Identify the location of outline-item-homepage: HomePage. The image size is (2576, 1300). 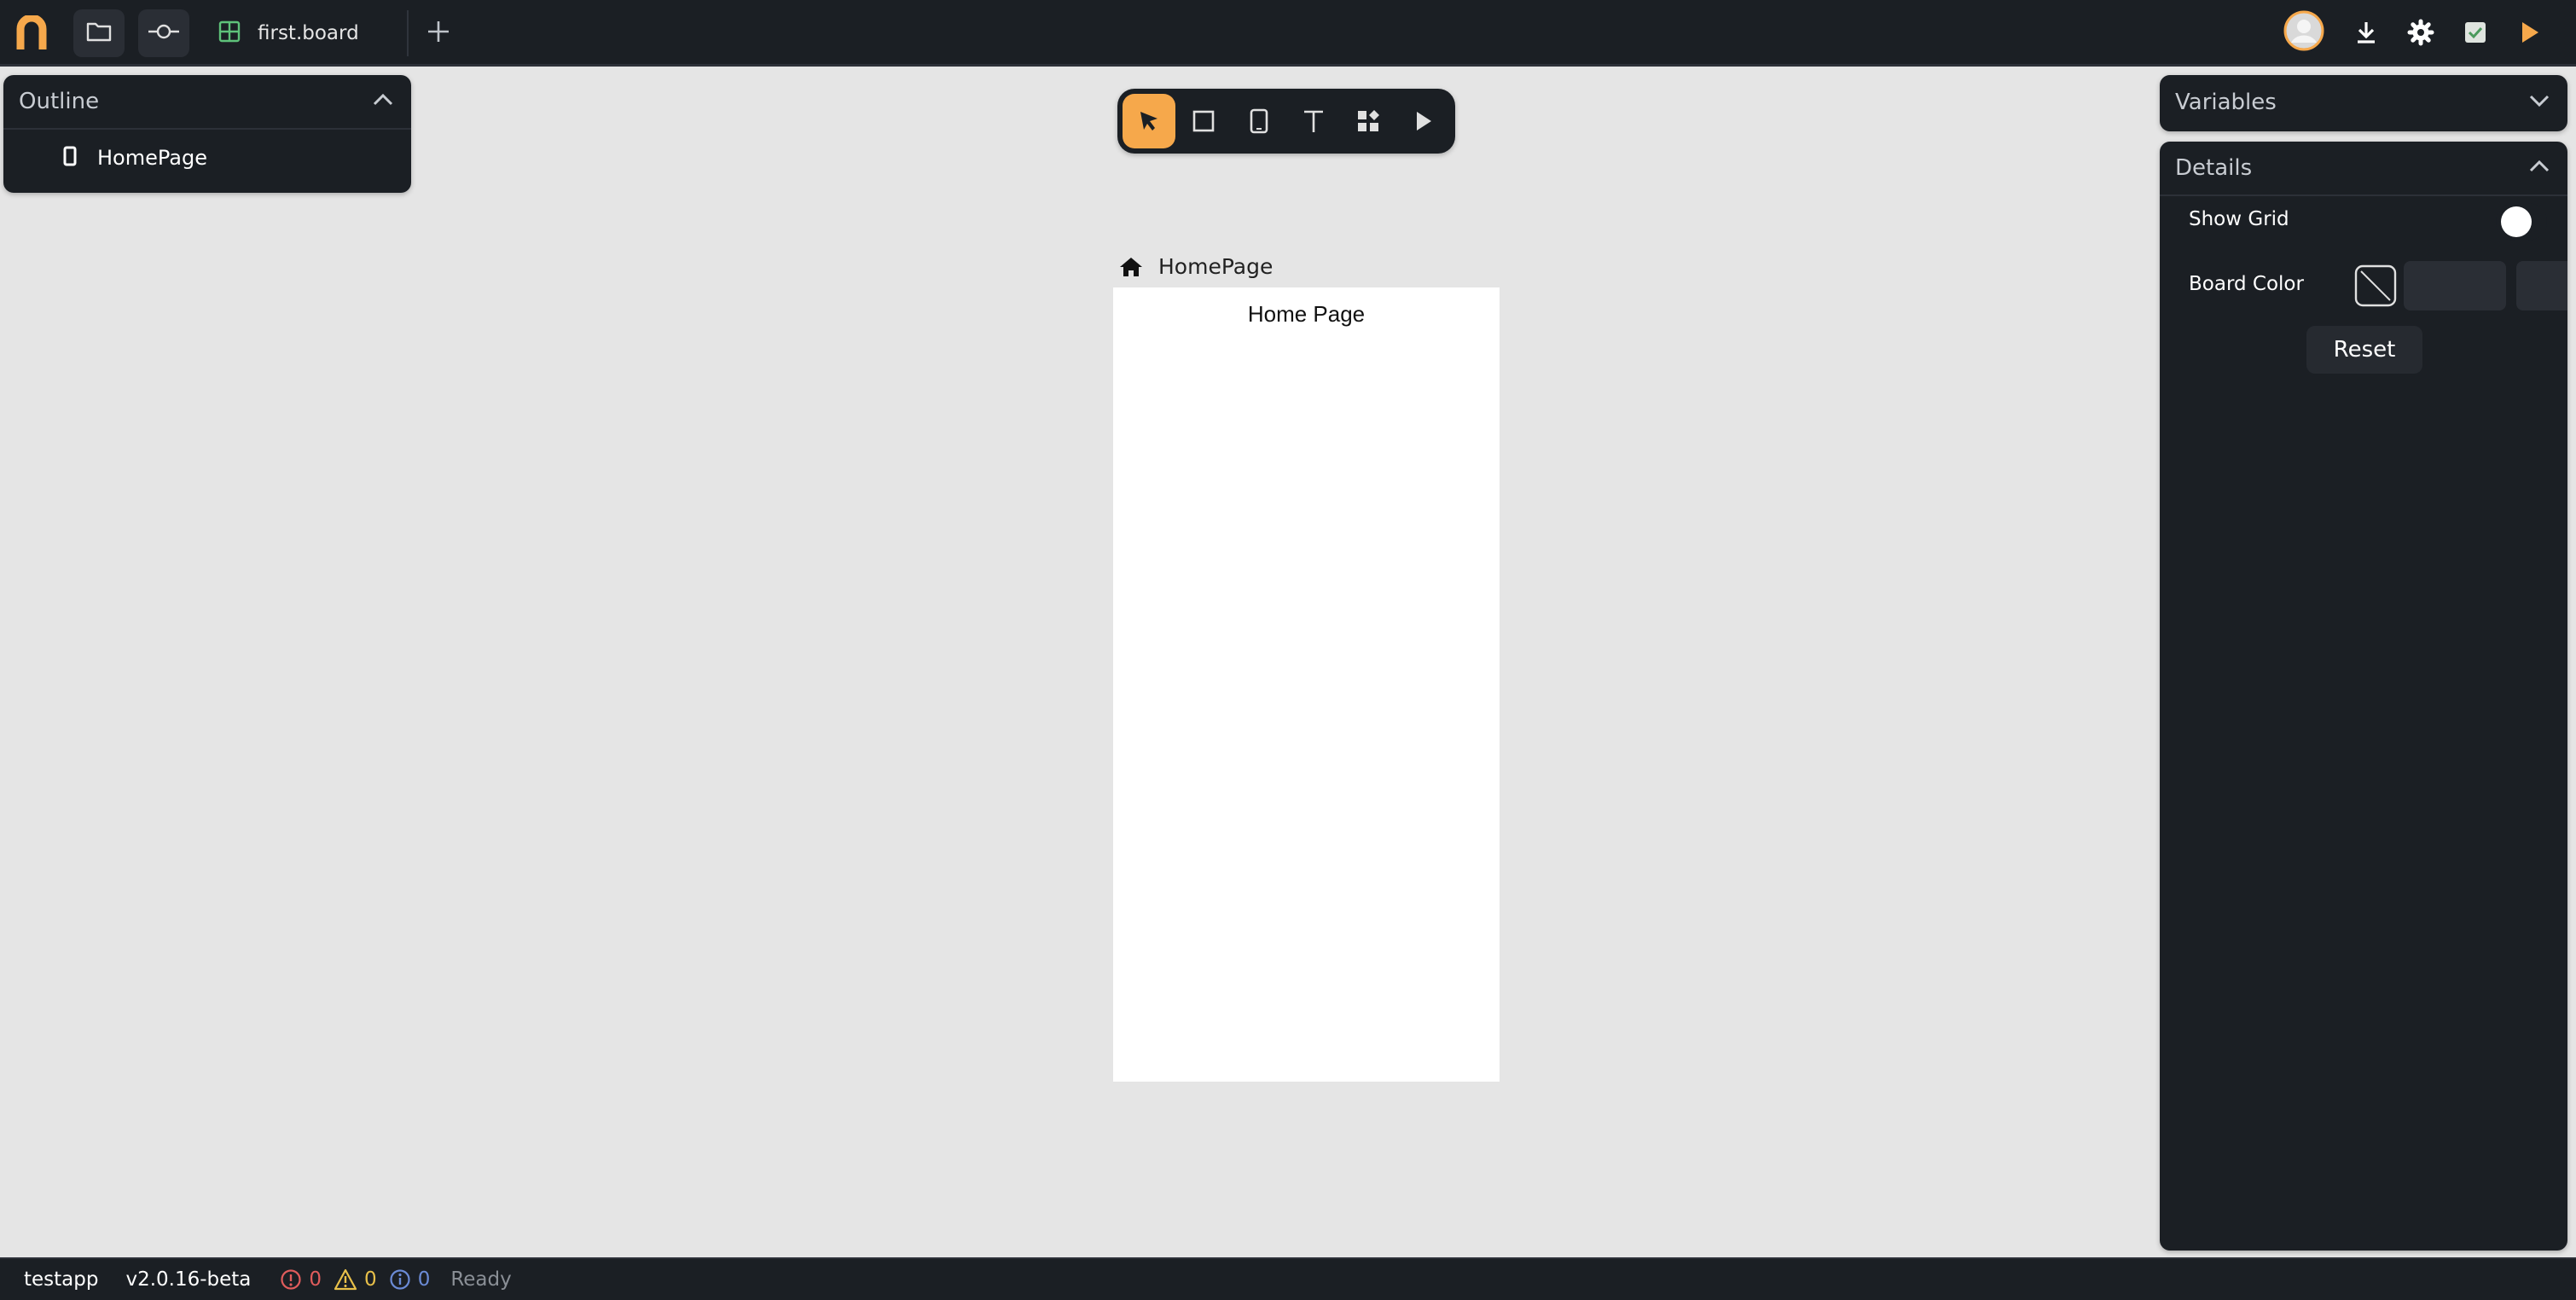
(207, 158).